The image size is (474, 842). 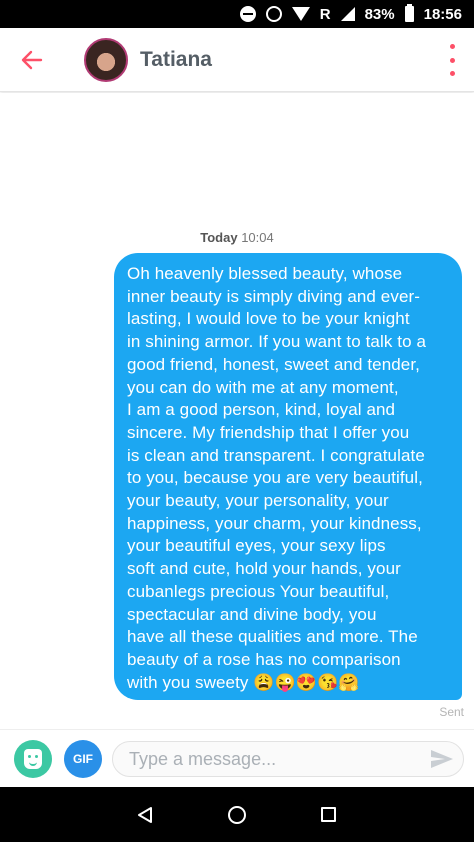 I want to click on send-button, so click(x=442, y=759).